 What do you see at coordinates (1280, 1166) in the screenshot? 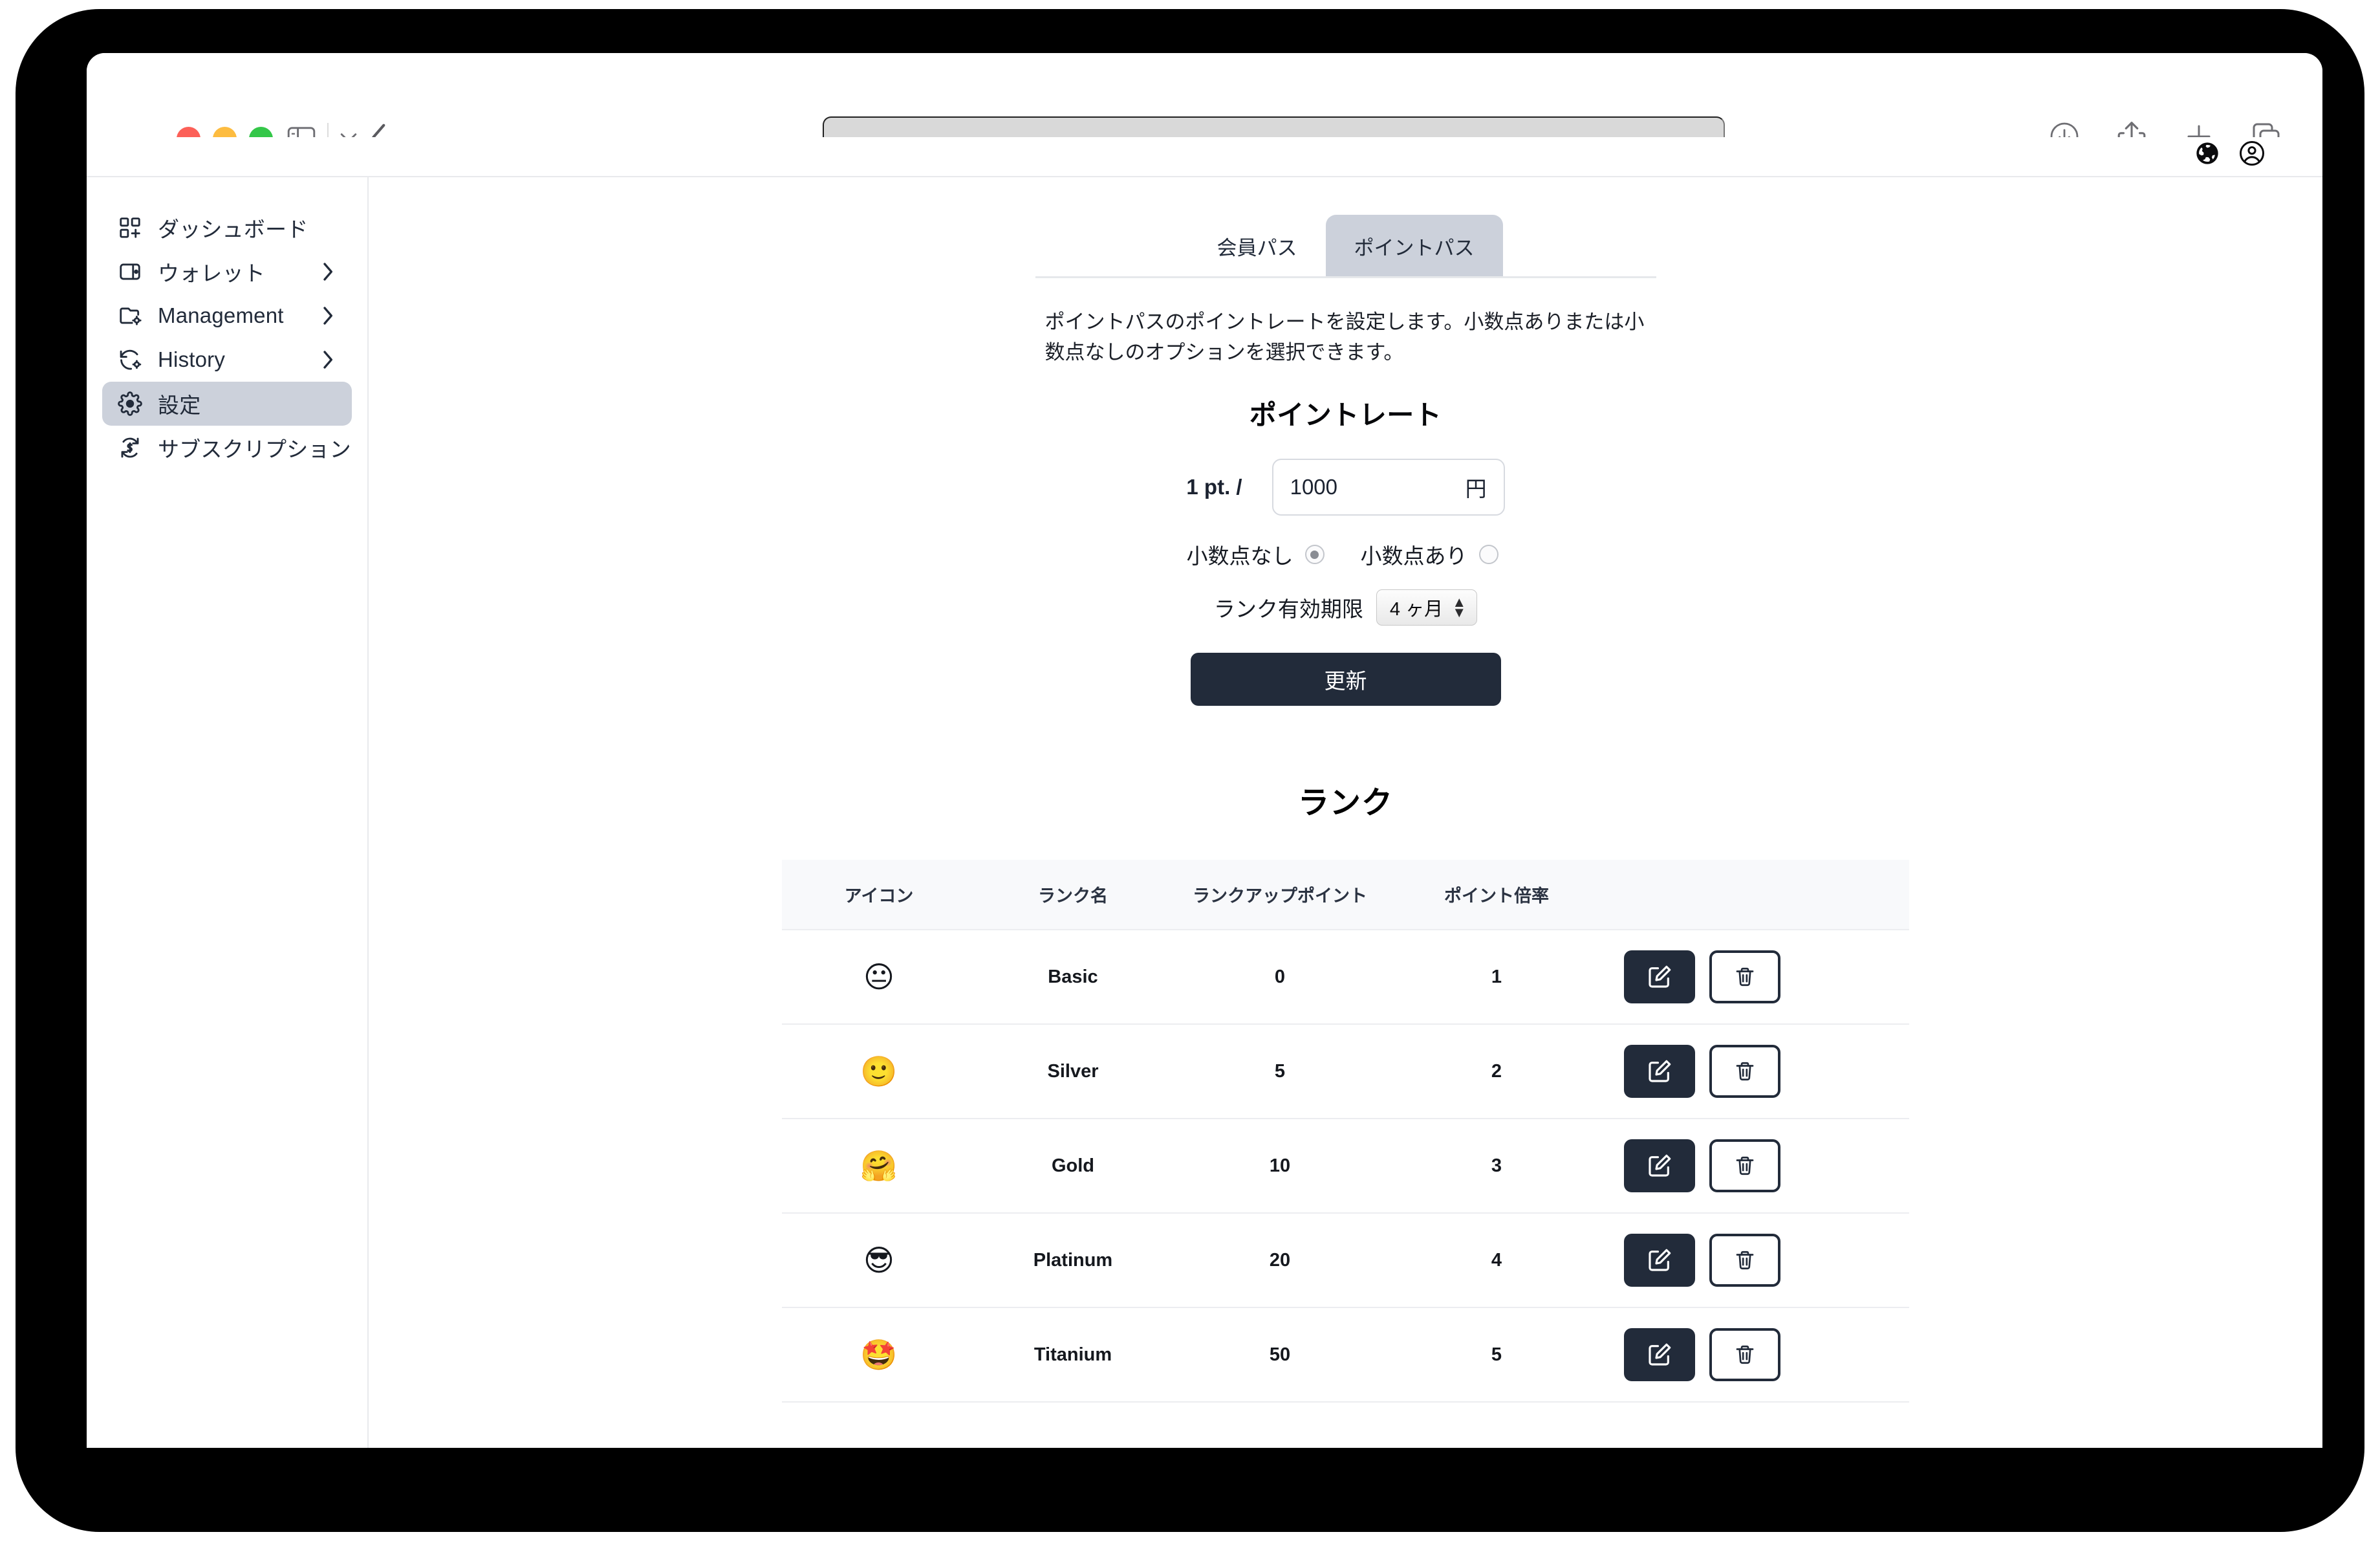
I see `cell-rankup-points: 10` at bounding box center [1280, 1166].